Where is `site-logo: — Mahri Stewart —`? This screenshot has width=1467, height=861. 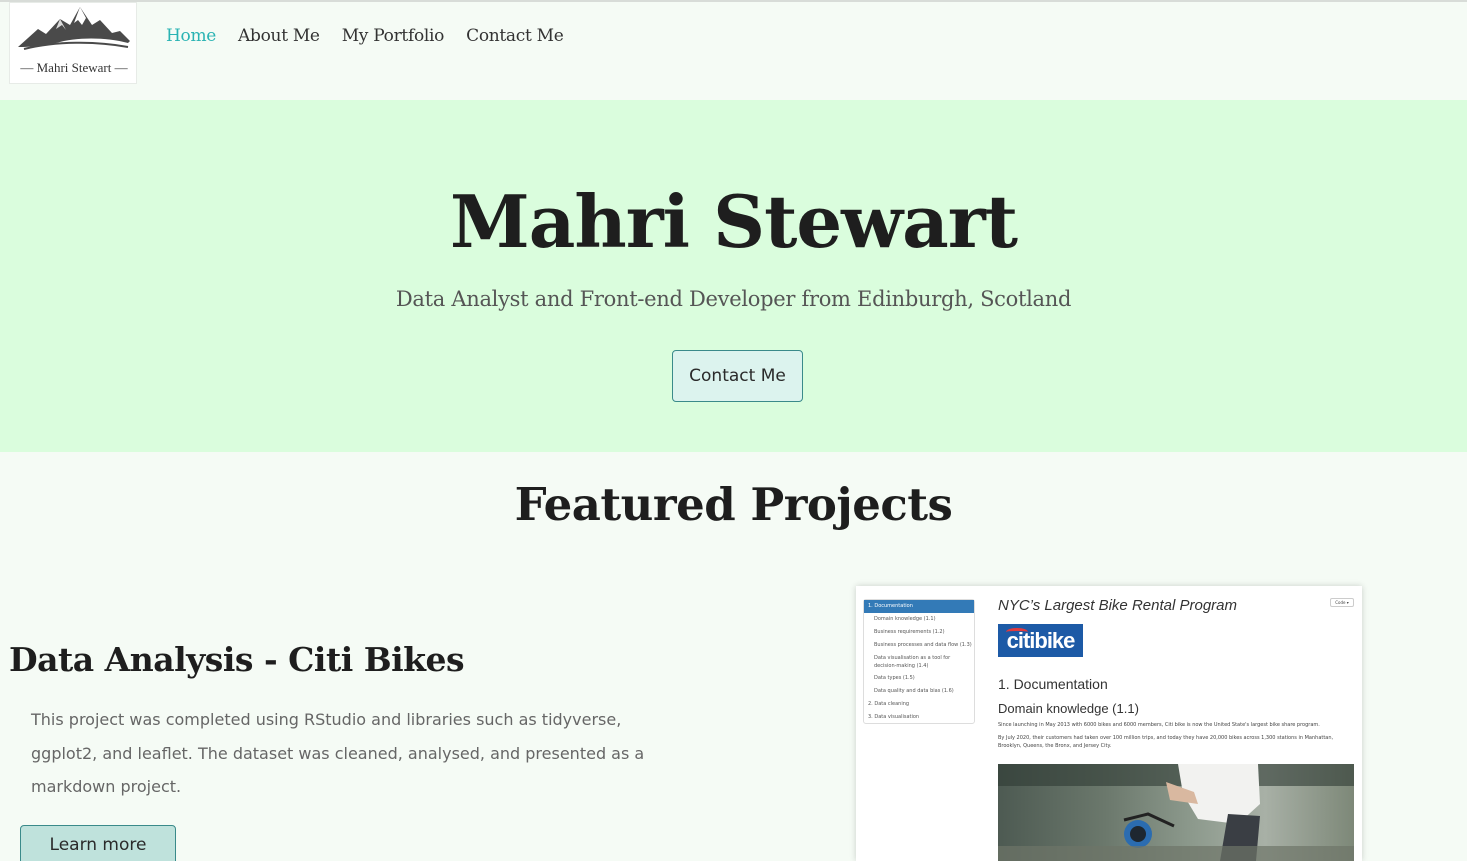 site-logo: — Mahri Stewart — is located at coordinates (73, 43).